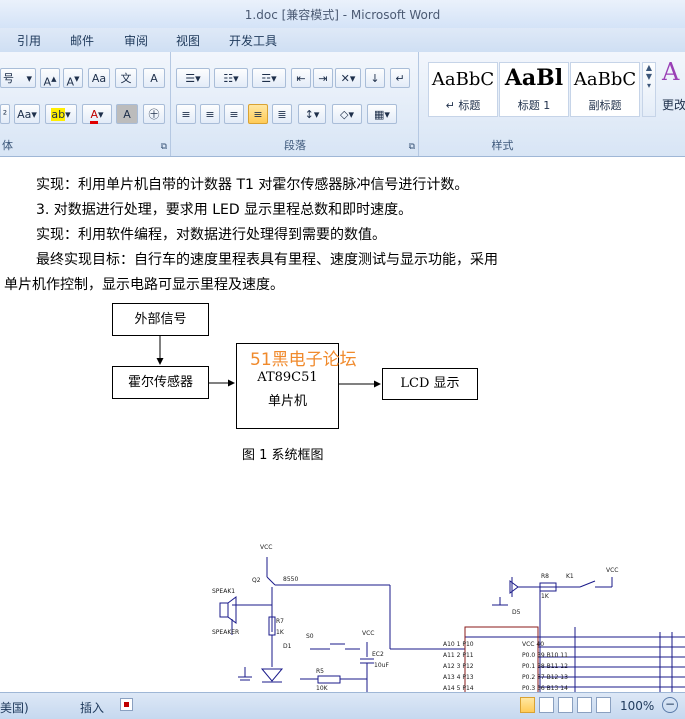 This screenshot has width=685, height=719. What do you see at coordinates (295, 145) in the screenshot?
I see `paragraph-group-label: 段落` at bounding box center [295, 145].